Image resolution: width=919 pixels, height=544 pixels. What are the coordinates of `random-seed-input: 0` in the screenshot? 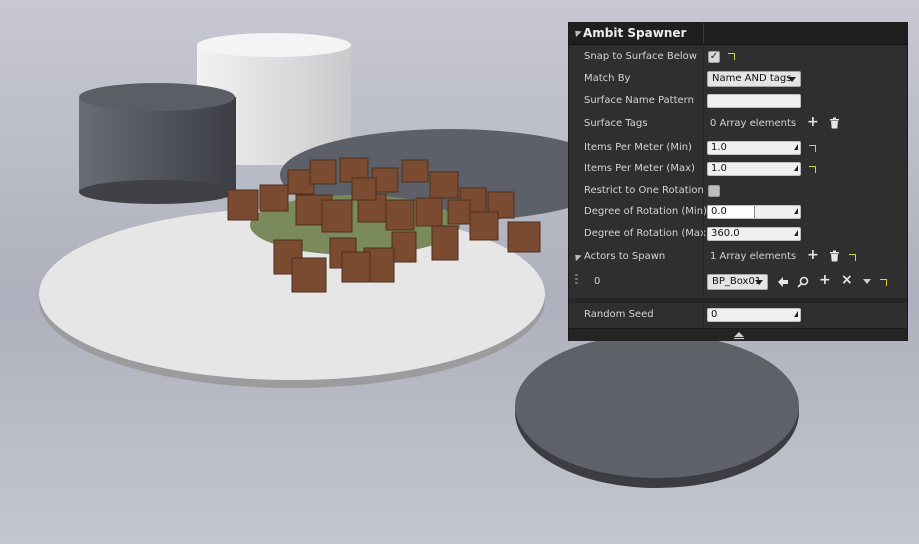 It's located at (754, 315).